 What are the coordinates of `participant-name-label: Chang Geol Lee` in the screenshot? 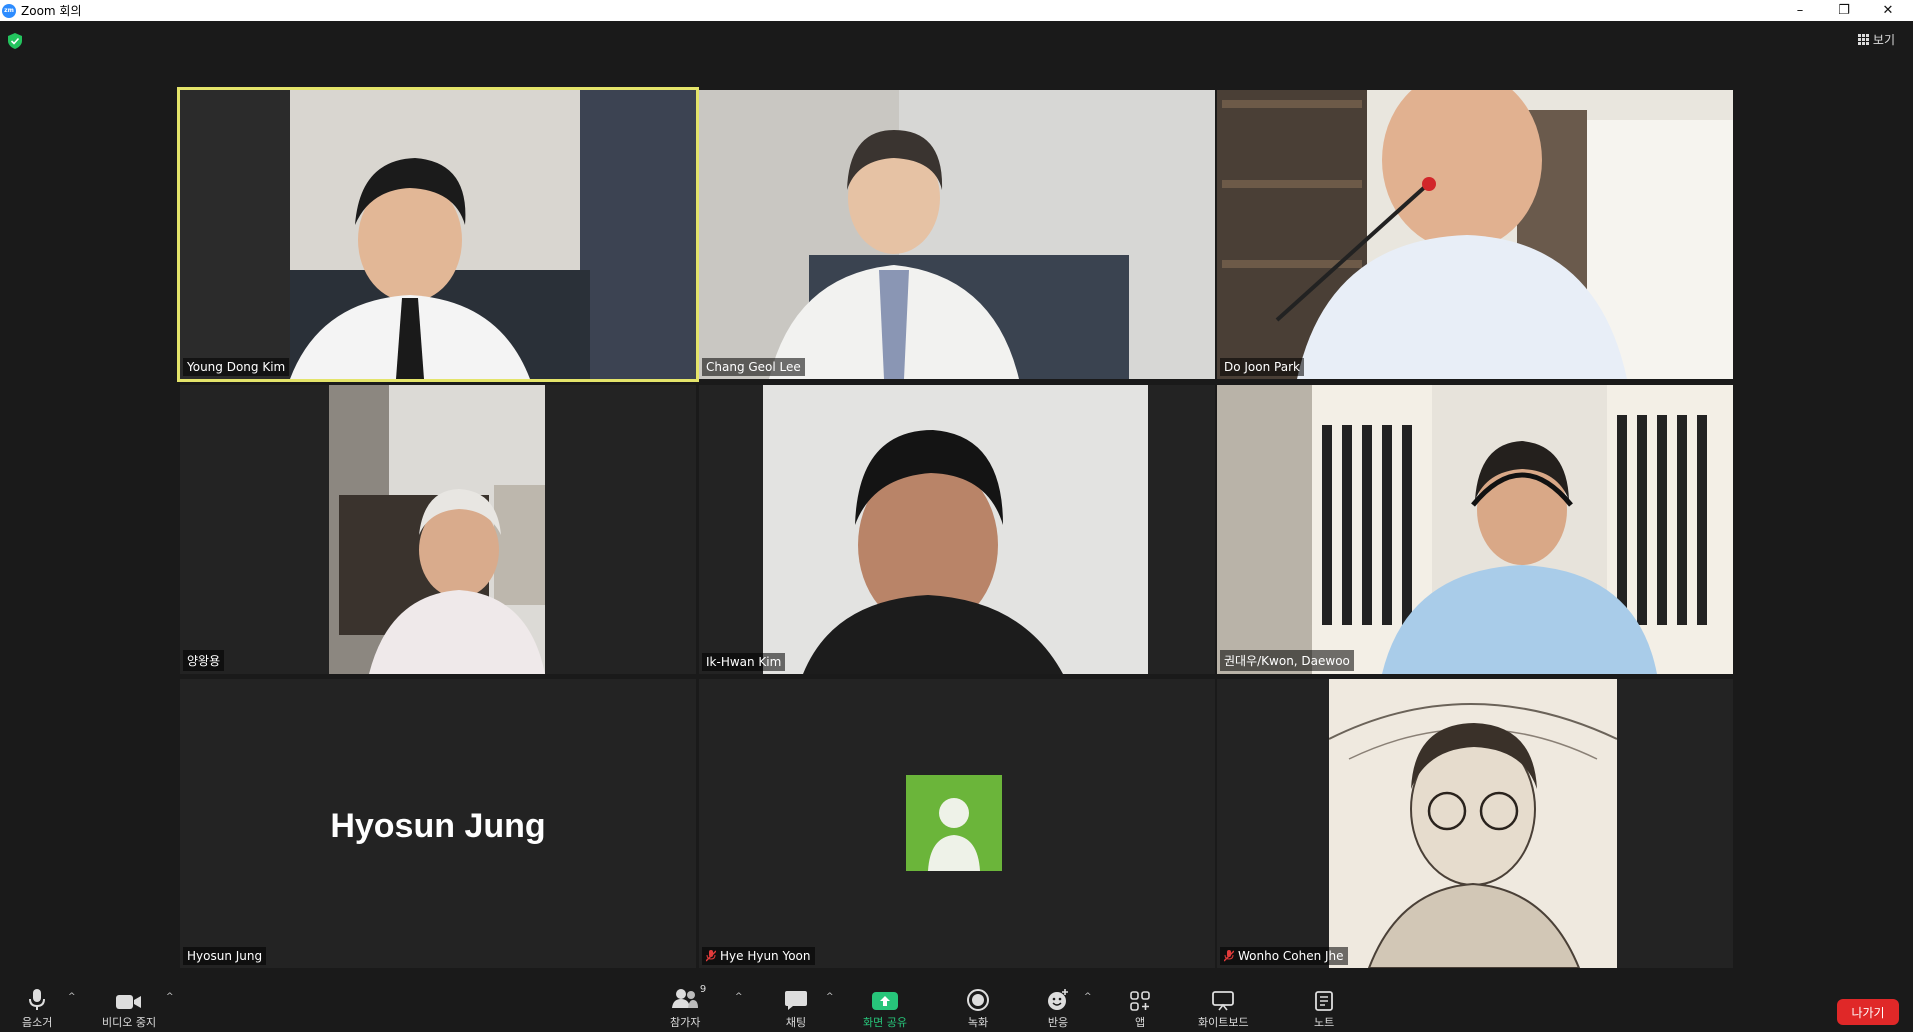 It's located at (753, 367).